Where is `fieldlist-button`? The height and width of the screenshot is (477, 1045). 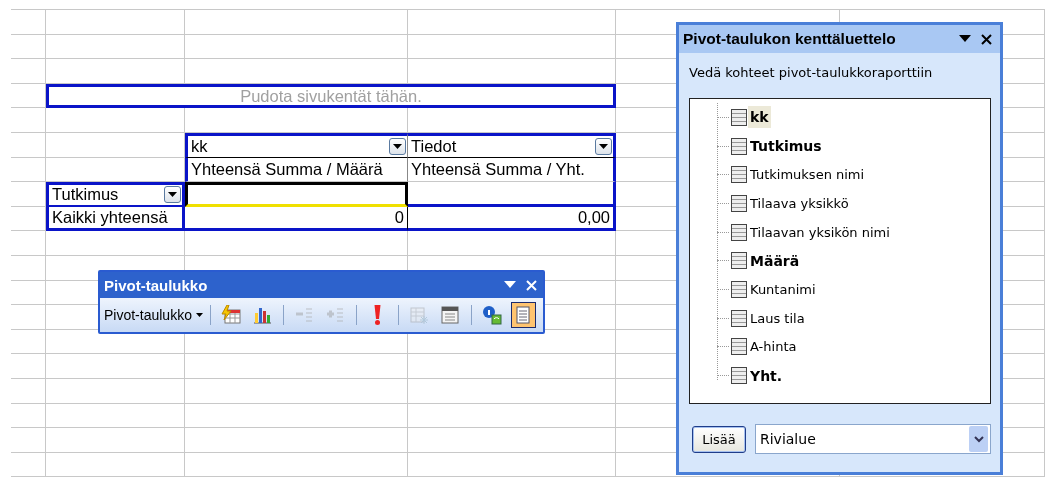 fieldlist-button is located at coordinates (523, 315).